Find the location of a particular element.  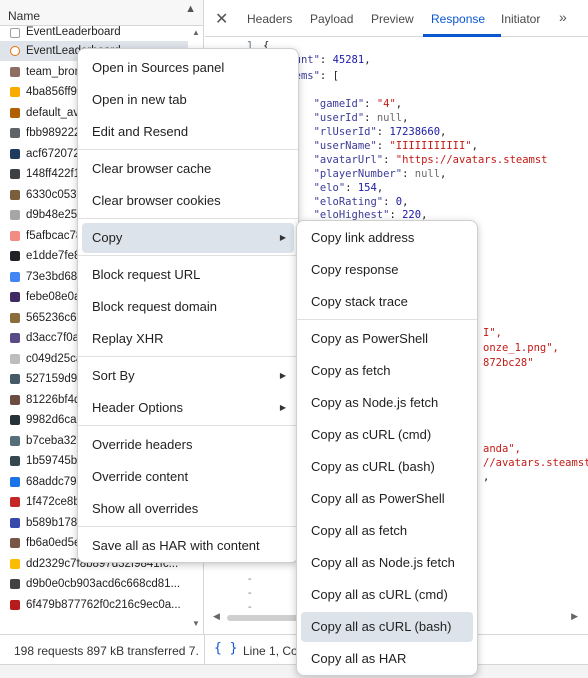

tab-preview: Preview is located at coordinates (392, 19).